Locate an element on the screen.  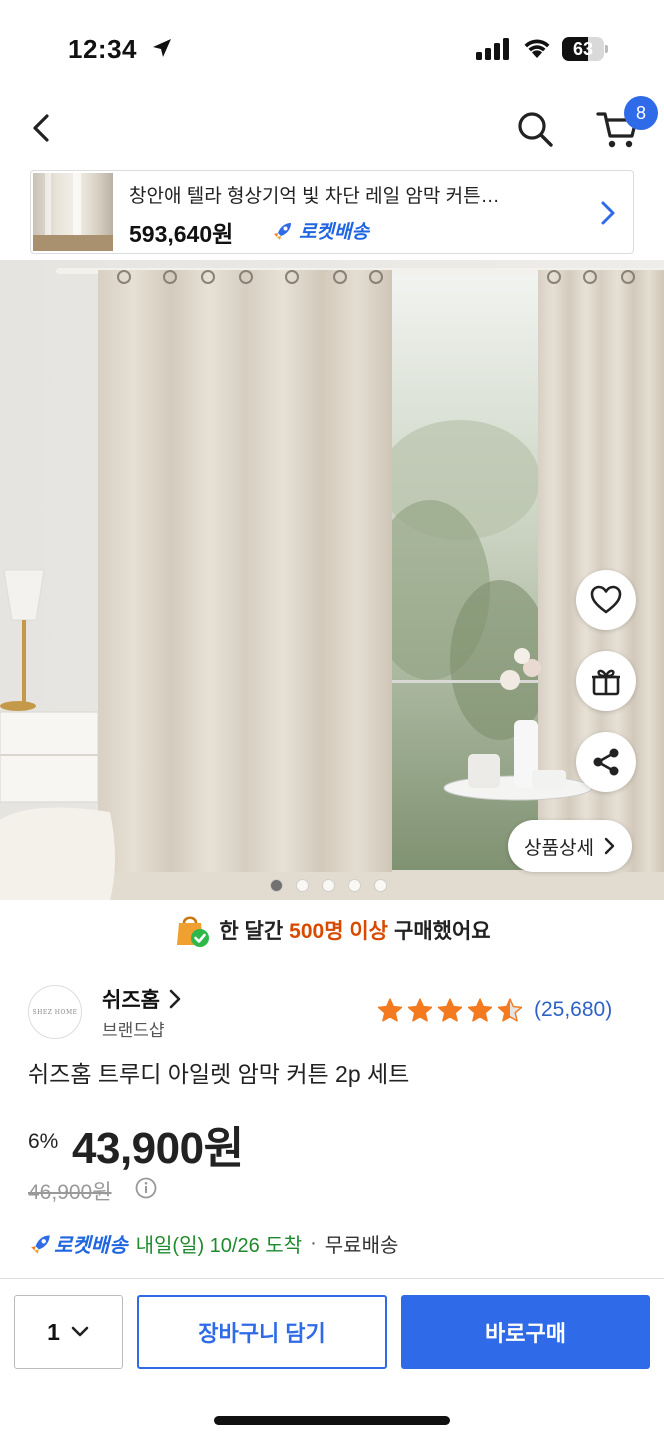
purchase-count-banner: 한 달간 500명 이상 구매했어요 is located at coordinates (332, 930).